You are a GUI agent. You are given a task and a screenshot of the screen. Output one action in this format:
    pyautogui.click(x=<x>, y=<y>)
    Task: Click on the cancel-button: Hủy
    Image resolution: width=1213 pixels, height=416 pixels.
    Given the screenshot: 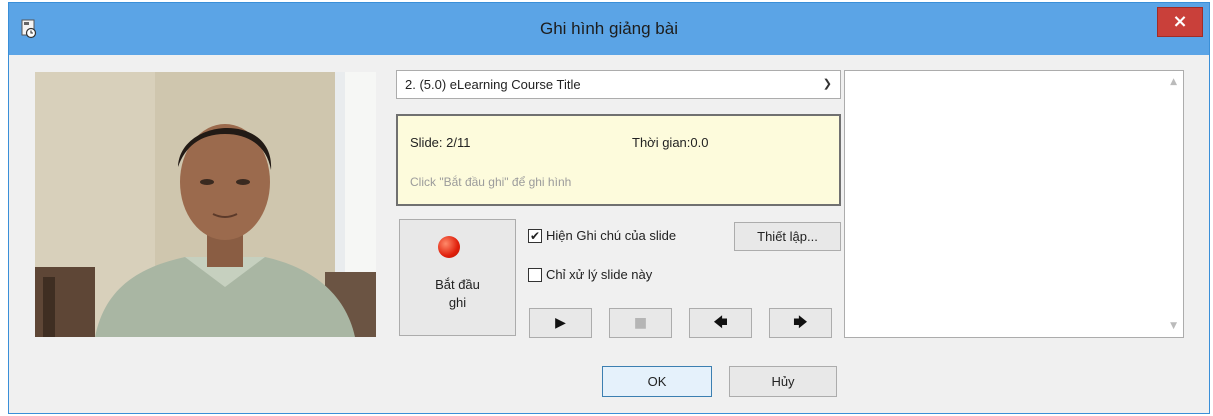 What is the action you would take?
    pyautogui.click(x=783, y=381)
    